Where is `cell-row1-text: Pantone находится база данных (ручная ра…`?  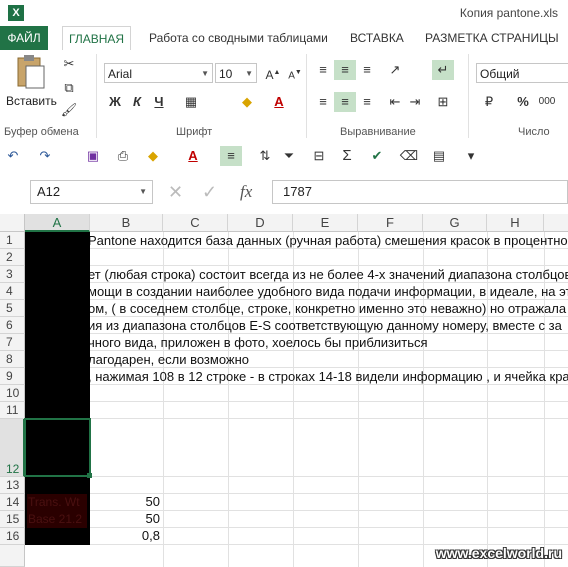 cell-row1-text: Pantone находится база данных (ручная ра… is located at coordinates (328, 240).